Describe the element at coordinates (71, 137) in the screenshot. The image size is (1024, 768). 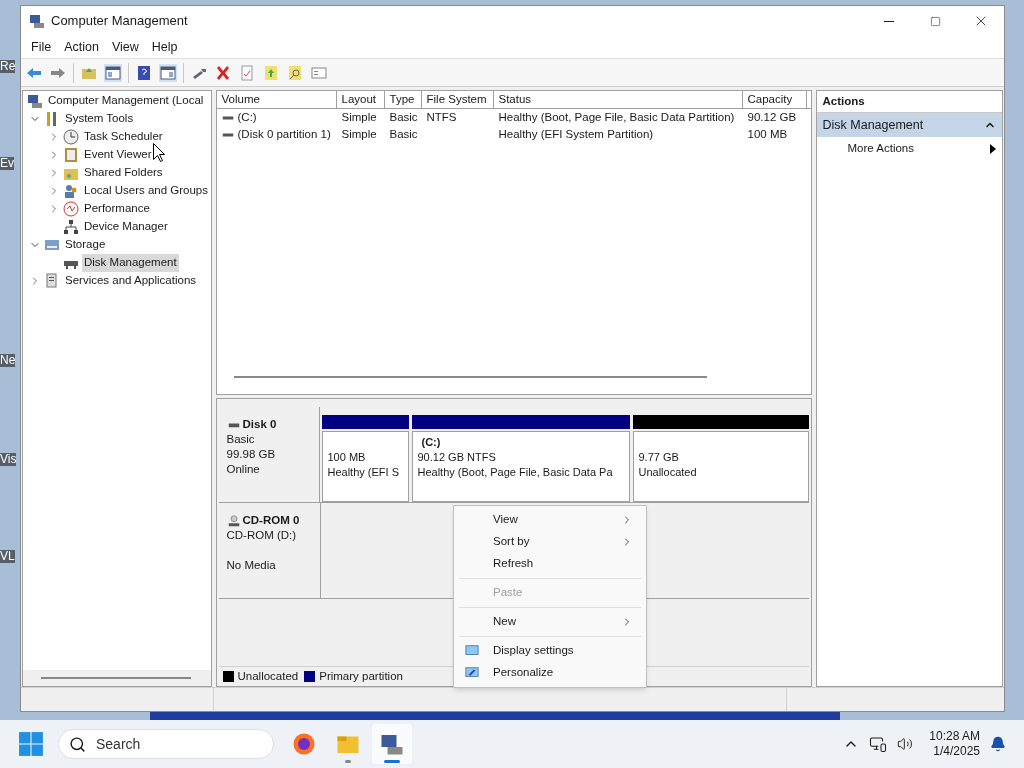
I see `clock-icon` at that location.